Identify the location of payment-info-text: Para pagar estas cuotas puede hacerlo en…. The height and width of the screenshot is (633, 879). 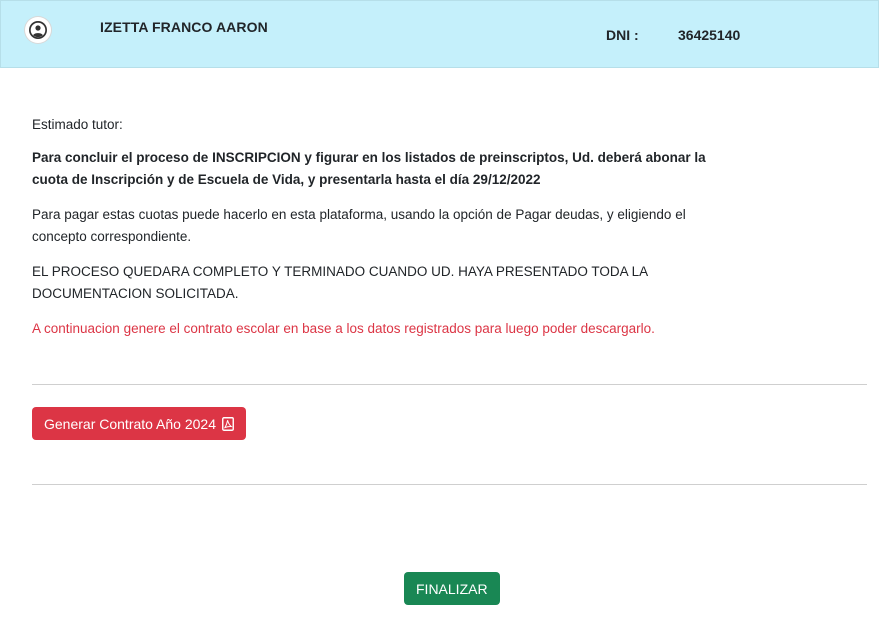
(359, 225).